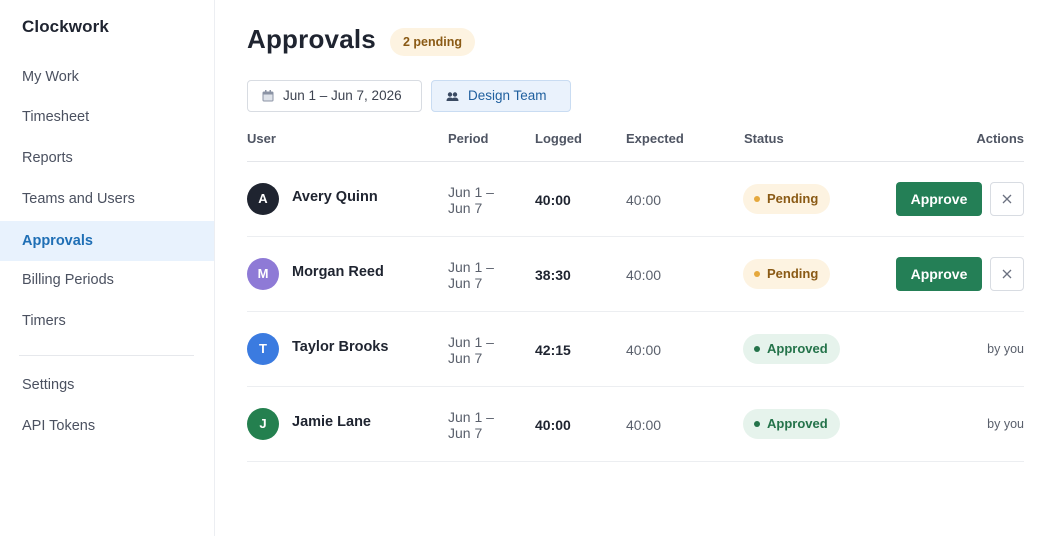 The width and height of the screenshot is (1055, 536). What do you see at coordinates (107, 385) in the screenshot?
I see `sidebar-item-settings: Settings` at bounding box center [107, 385].